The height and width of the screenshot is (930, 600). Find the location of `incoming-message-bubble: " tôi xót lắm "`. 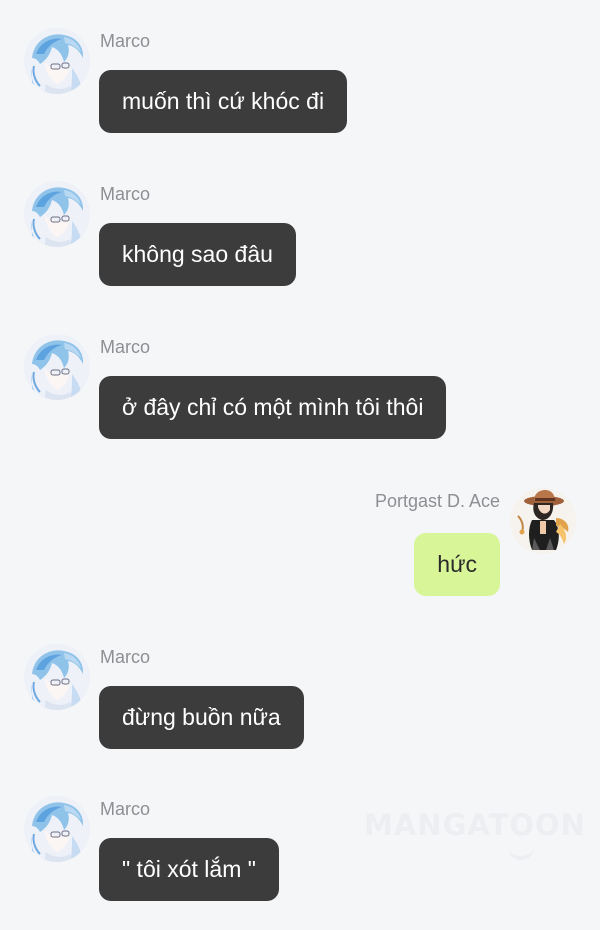

incoming-message-bubble: " tôi xót lắm " is located at coordinates (189, 869).